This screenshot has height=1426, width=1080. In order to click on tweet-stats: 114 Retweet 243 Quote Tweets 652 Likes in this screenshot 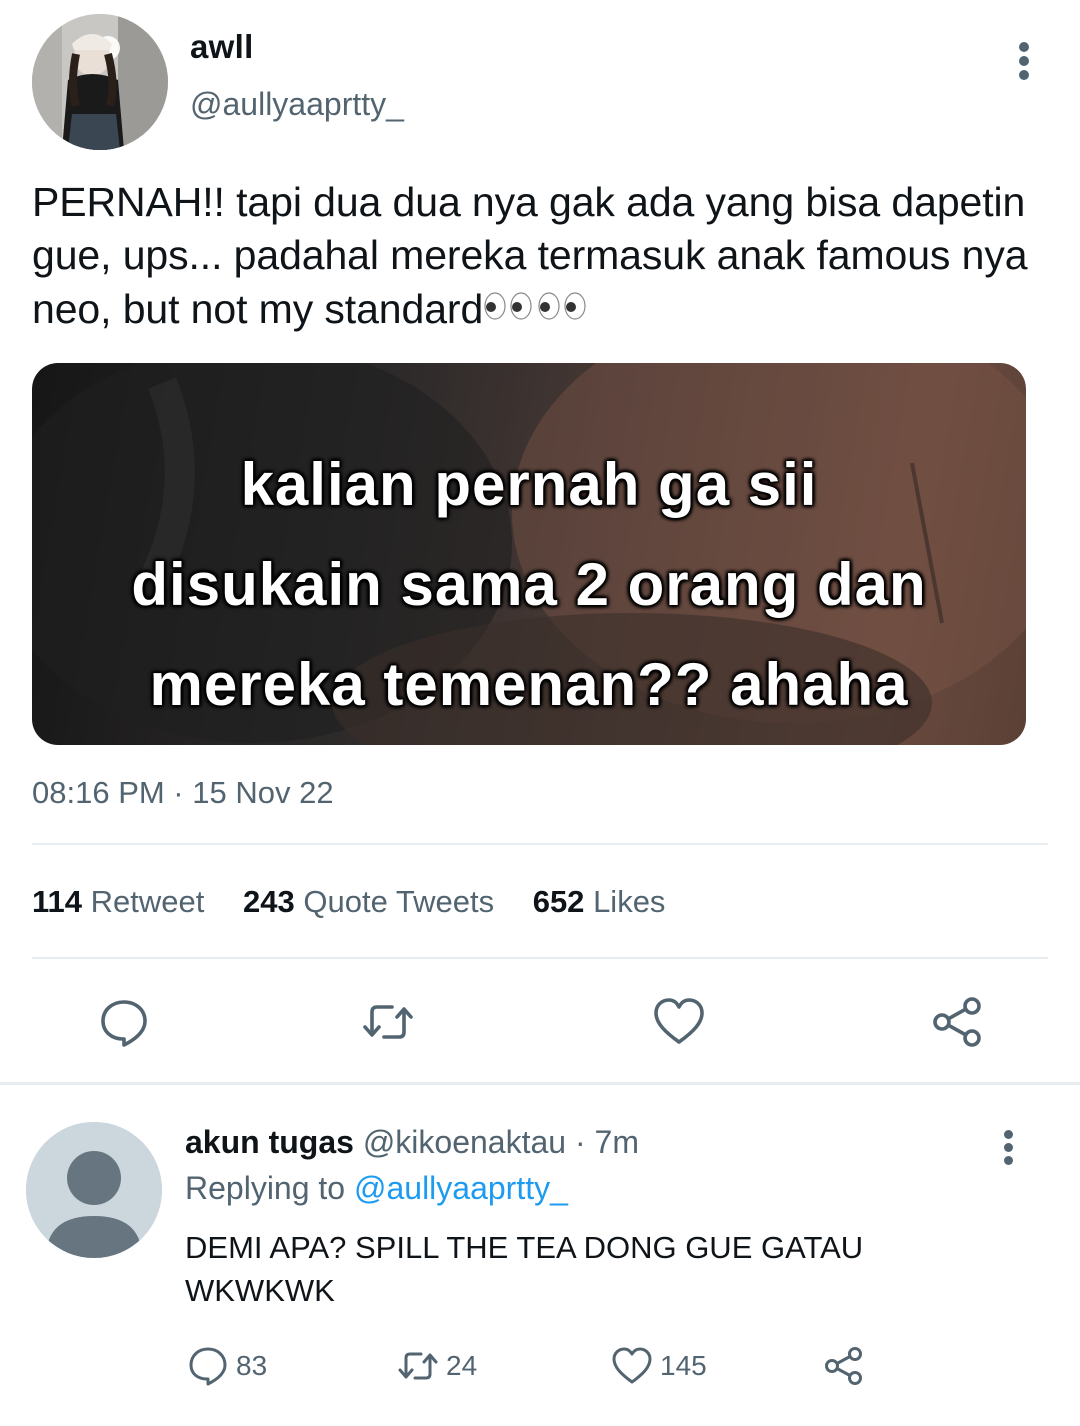, I will do `click(363, 902)`.